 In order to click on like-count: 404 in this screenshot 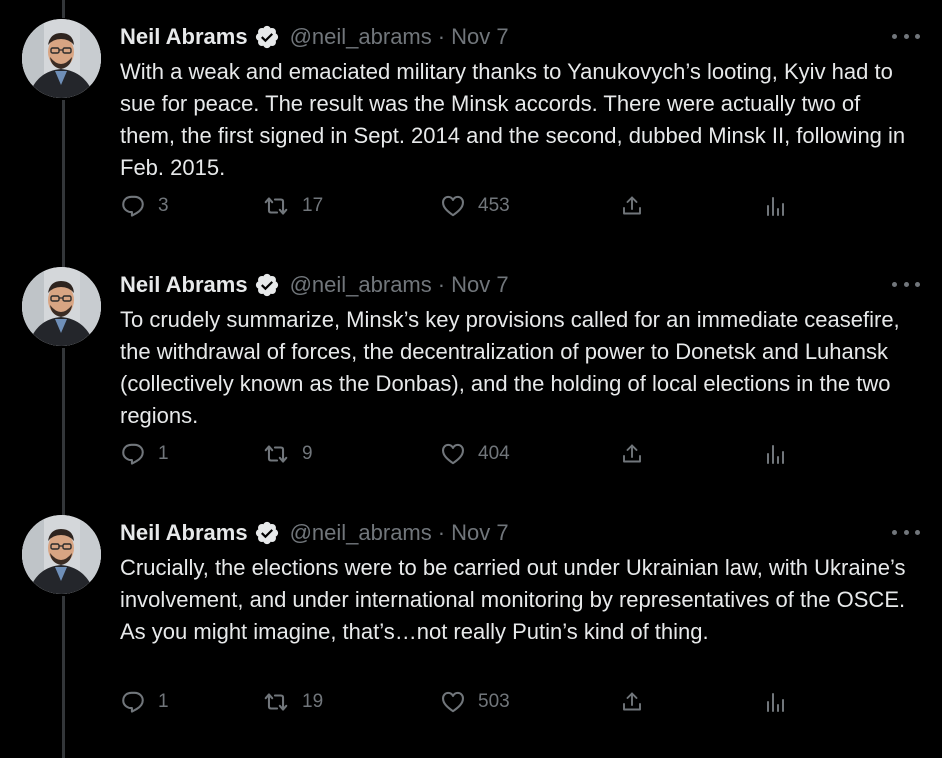, I will do `click(494, 453)`.